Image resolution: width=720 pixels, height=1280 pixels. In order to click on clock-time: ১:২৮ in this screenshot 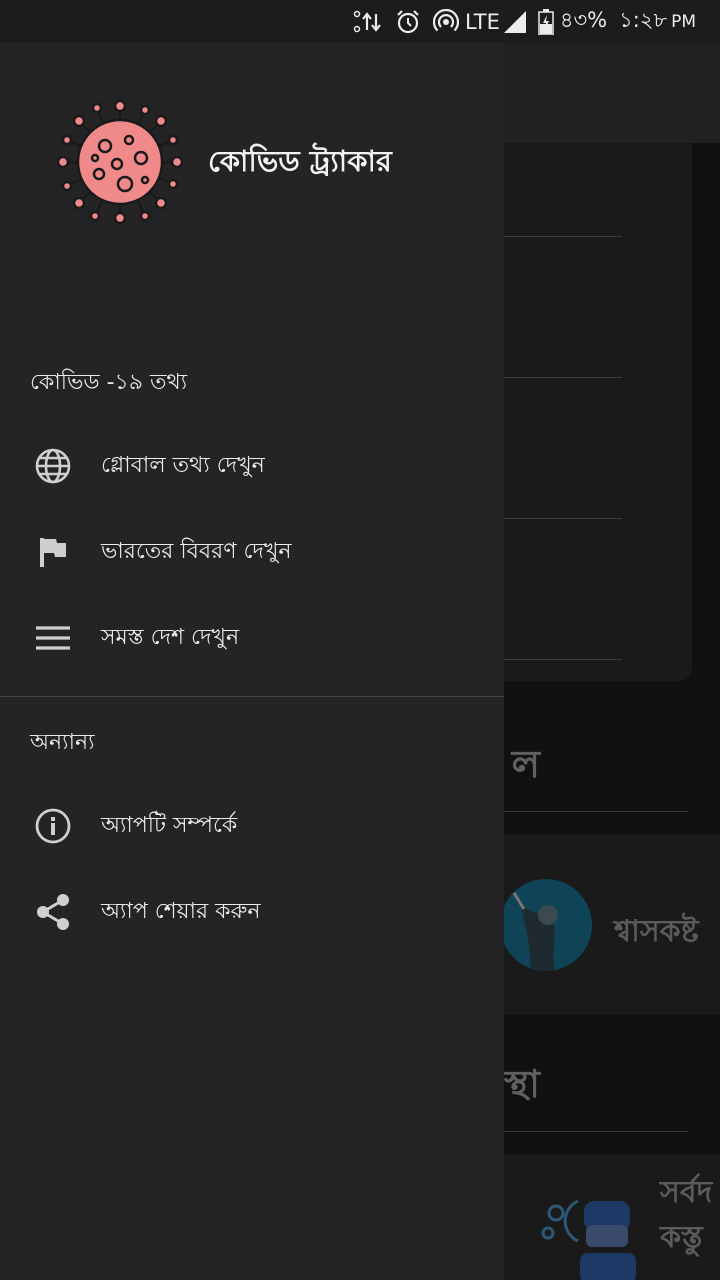, I will do `click(643, 20)`.